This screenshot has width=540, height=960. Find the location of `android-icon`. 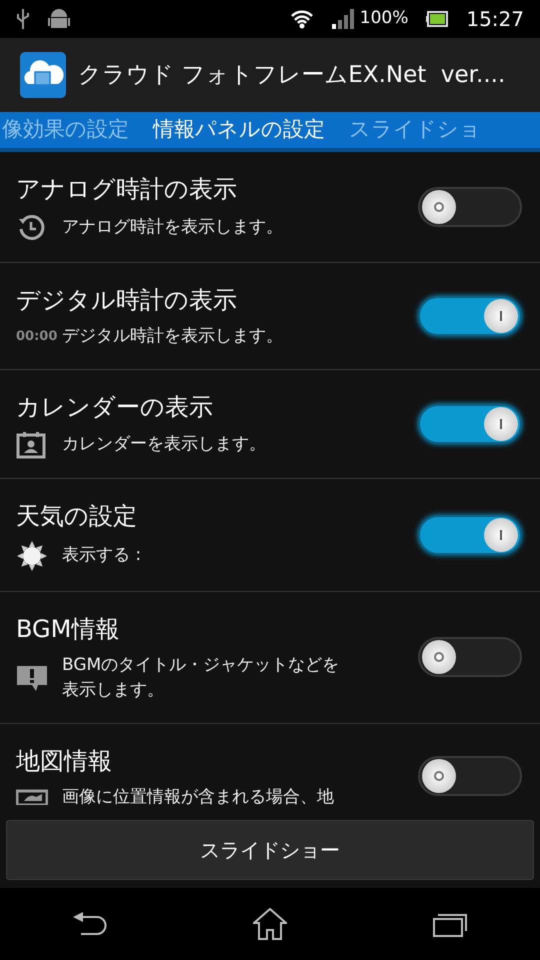

android-icon is located at coordinates (59, 19).